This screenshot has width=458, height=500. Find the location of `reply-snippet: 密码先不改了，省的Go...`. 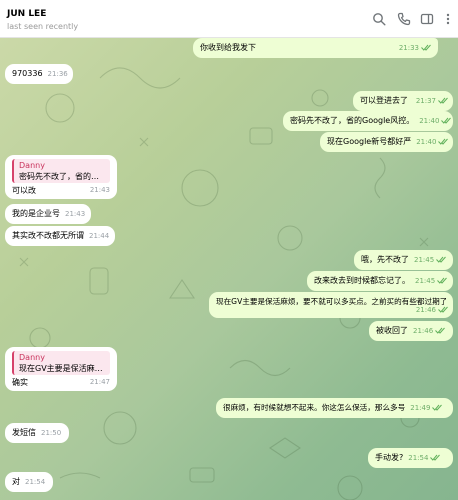

reply-snippet: 密码先不改了，省的Go... is located at coordinates (62, 176).